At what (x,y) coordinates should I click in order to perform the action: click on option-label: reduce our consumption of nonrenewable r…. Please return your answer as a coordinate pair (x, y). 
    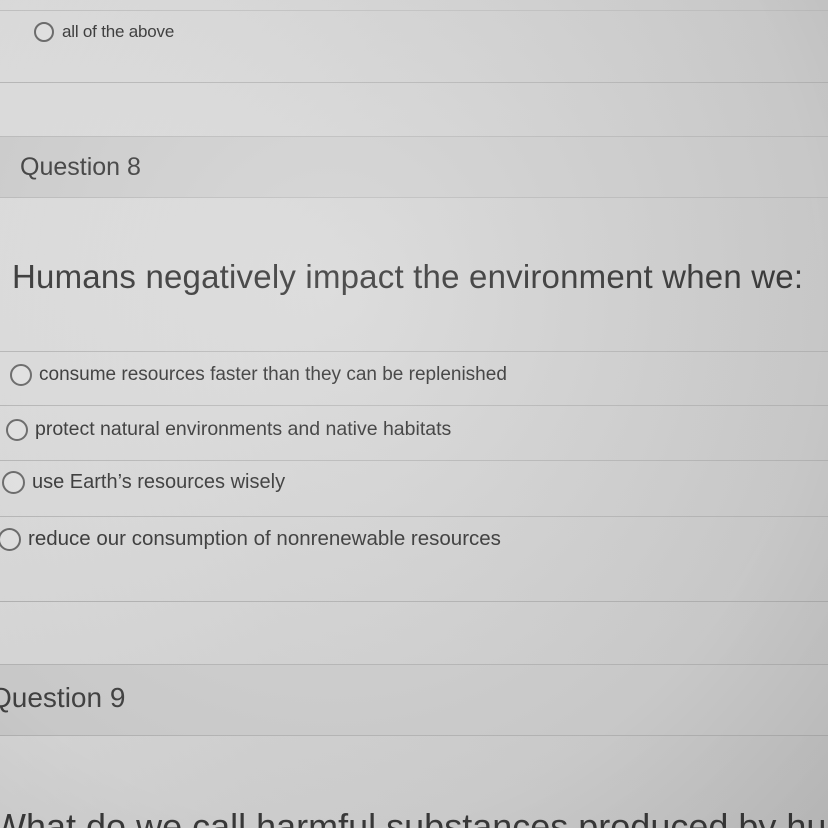
    Looking at the image, I should click on (264, 538).